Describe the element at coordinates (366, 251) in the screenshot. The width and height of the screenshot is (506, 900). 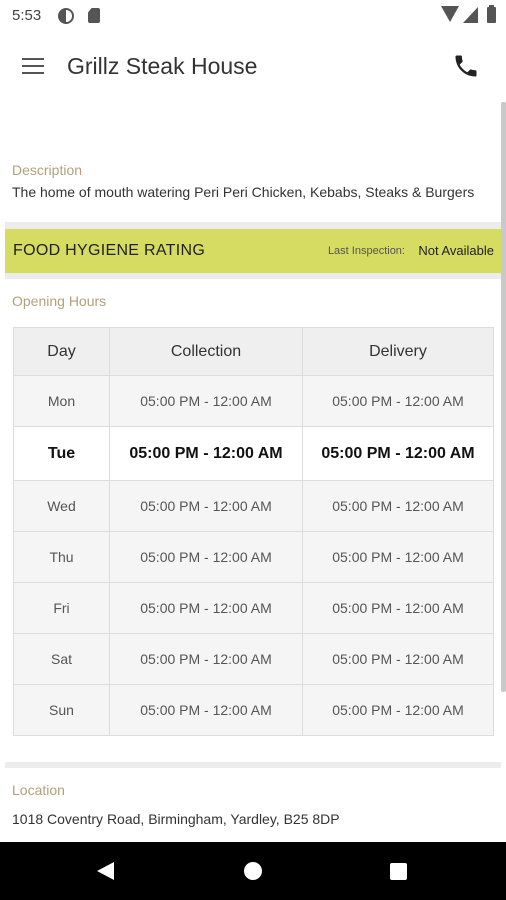
I see `last-inspection-label: Last Inspection:` at that location.